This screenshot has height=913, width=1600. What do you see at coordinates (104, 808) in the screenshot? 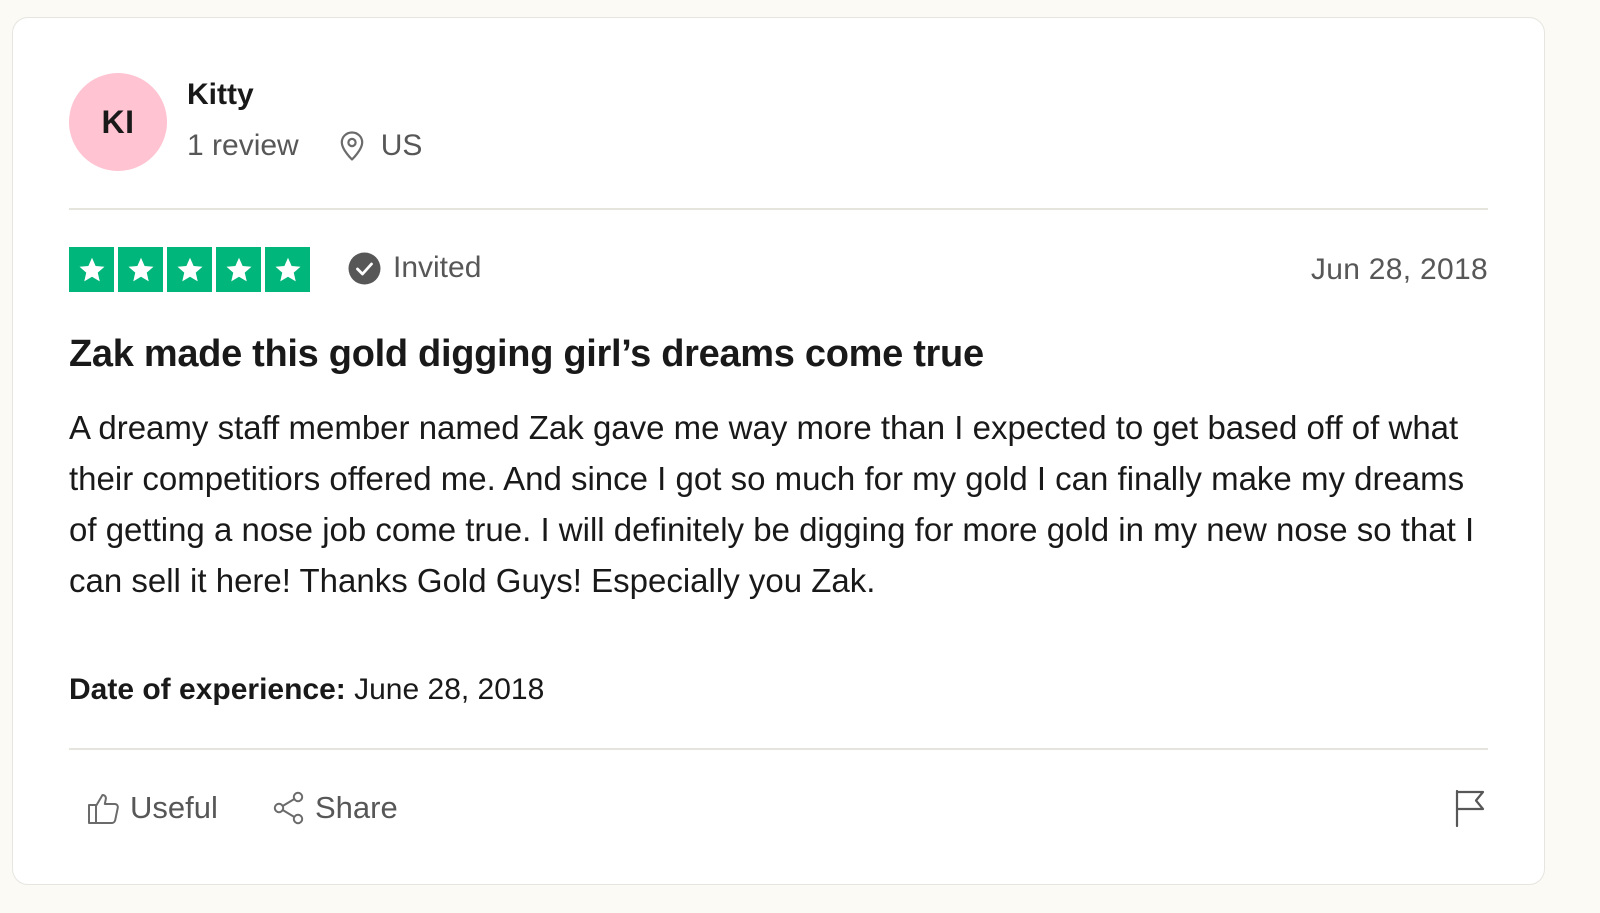
I see `thumbs-up-icon` at bounding box center [104, 808].